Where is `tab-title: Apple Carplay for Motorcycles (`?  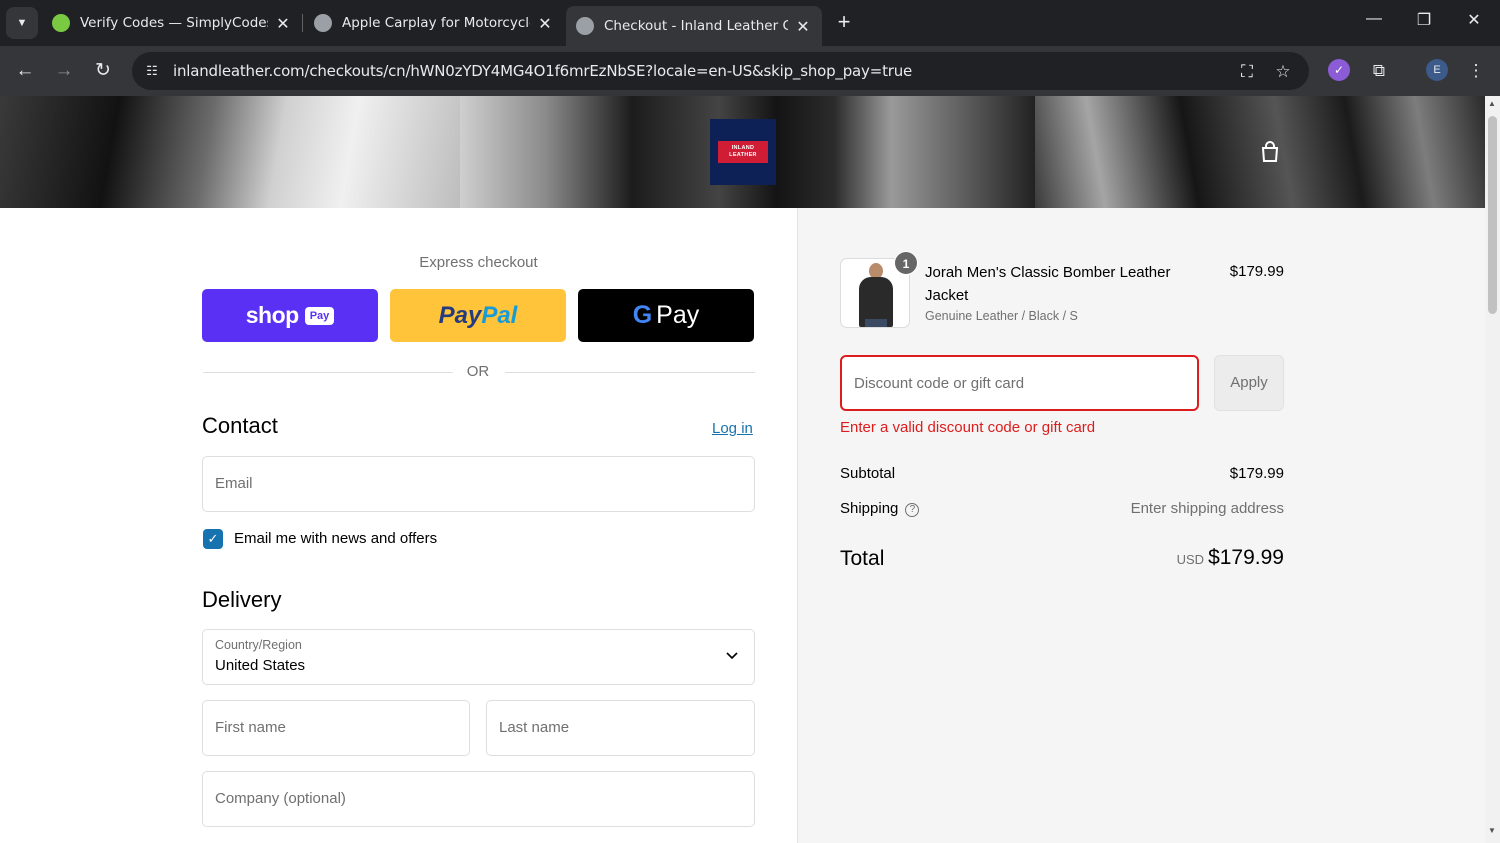 tab-title: Apple Carplay for Motorcycles ( is located at coordinates (436, 23).